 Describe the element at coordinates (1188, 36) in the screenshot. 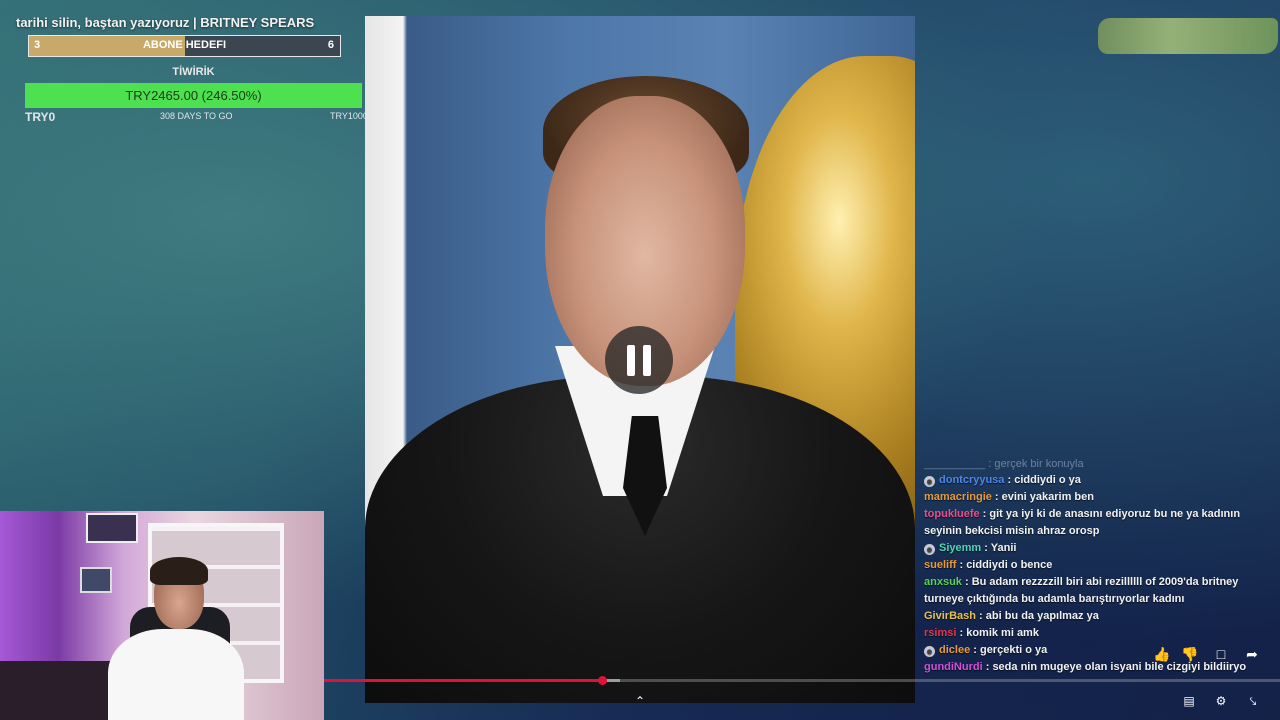

I see `decorative-graphic` at that location.